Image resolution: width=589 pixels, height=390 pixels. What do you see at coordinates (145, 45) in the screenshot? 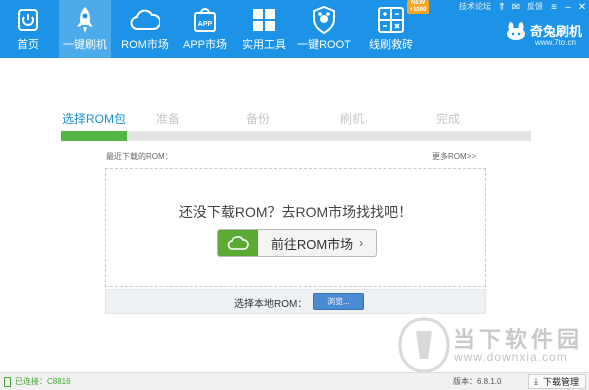
I see `nav-rom-market-label: ROM市场` at bounding box center [145, 45].